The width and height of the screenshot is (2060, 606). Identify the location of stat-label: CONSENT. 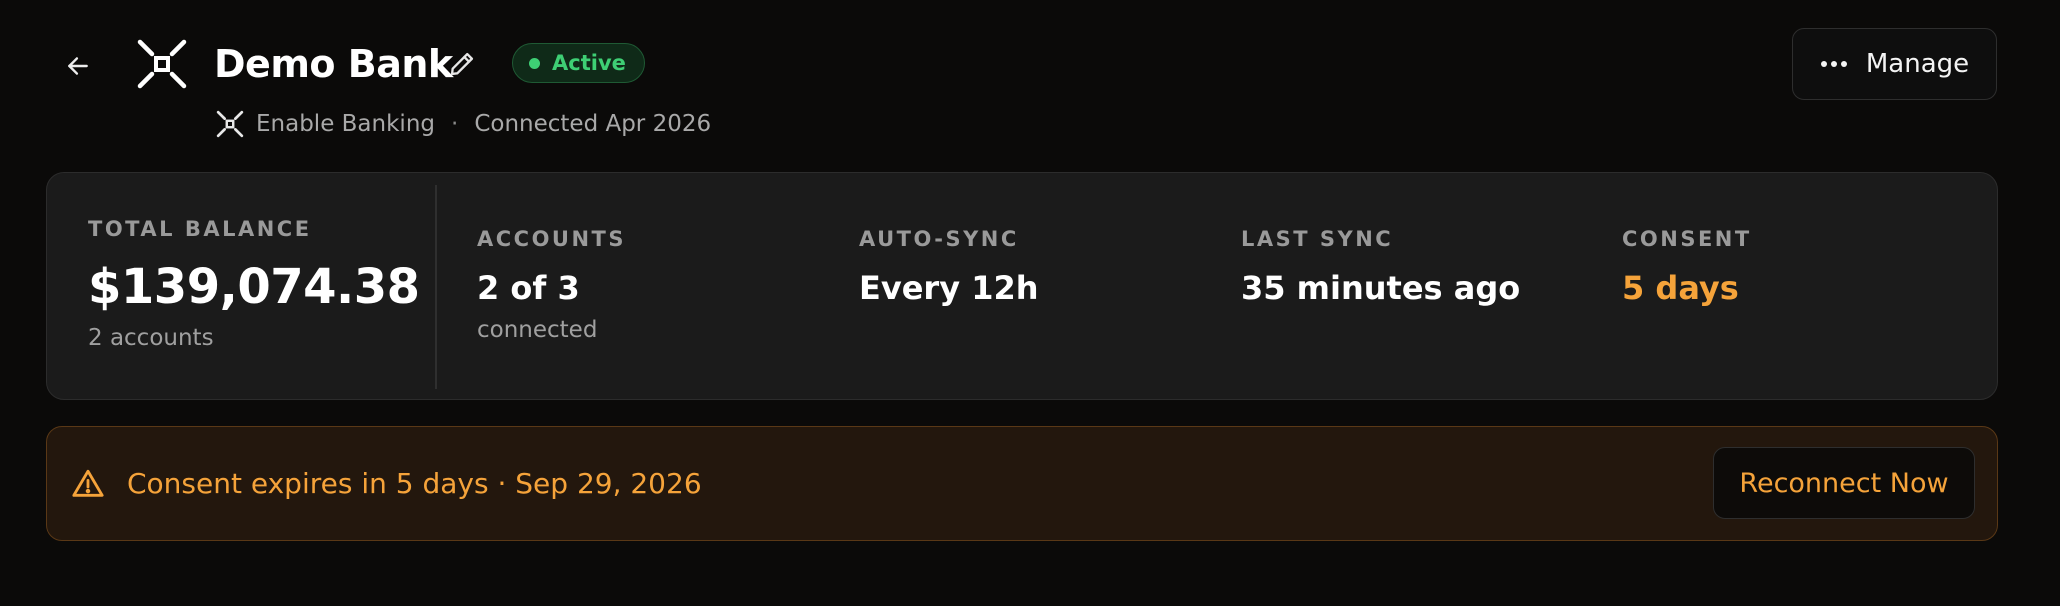
(1687, 239).